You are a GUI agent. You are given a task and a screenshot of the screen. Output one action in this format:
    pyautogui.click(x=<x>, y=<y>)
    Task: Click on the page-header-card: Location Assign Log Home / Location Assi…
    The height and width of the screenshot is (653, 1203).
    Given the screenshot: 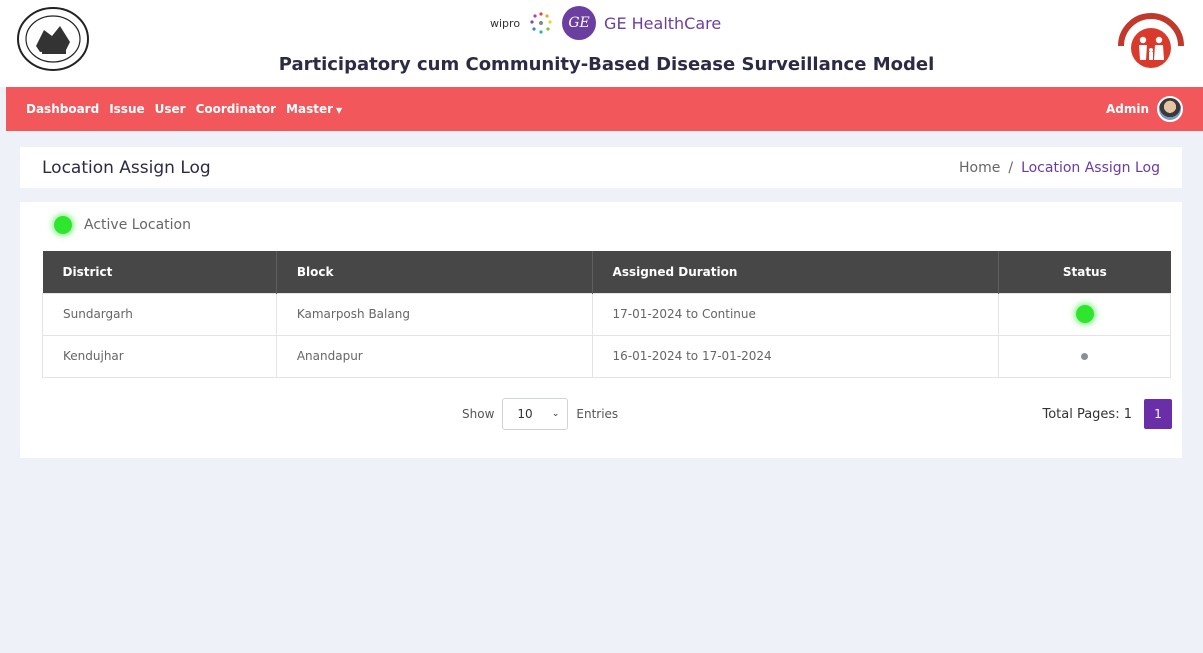 What is the action you would take?
    pyautogui.click(x=601, y=167)
    